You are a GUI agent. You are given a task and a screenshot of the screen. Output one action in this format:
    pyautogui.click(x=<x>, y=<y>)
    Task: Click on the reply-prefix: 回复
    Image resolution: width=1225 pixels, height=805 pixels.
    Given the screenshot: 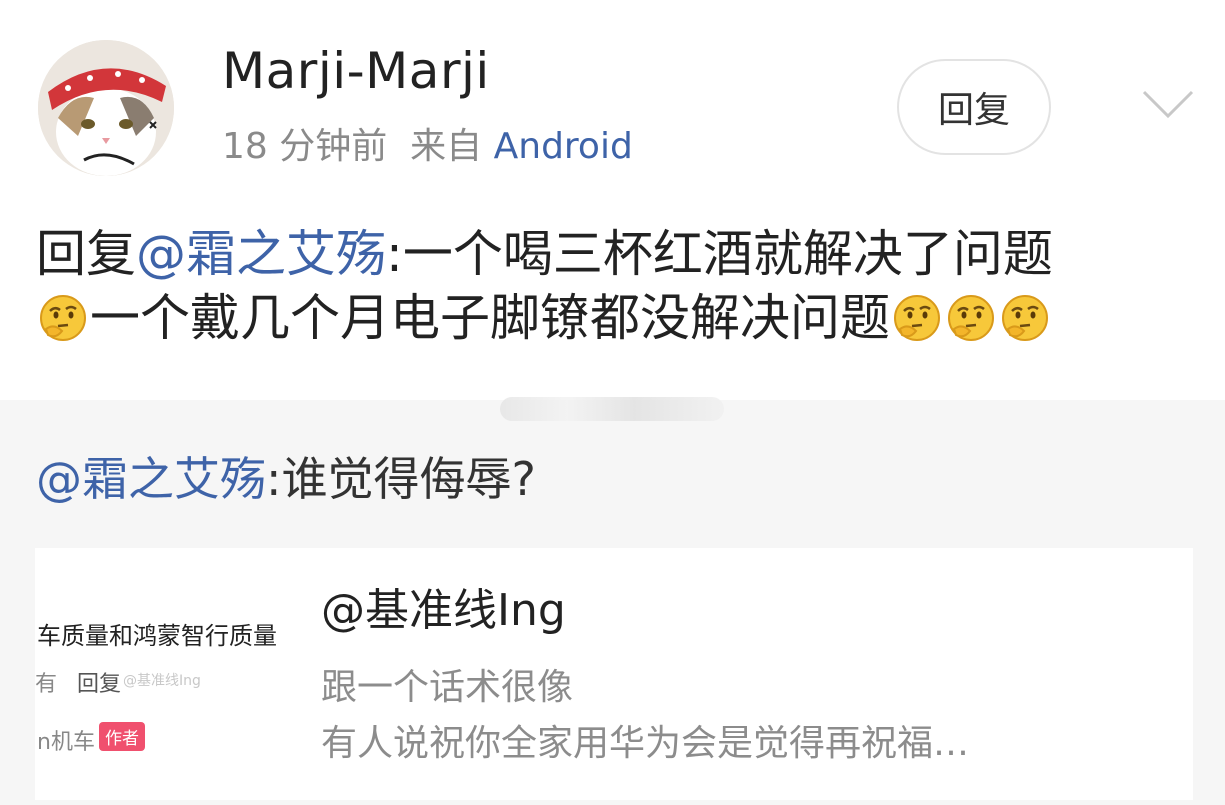 What is the action you would take?
    pyautogui.click(x=86, y=254)
    